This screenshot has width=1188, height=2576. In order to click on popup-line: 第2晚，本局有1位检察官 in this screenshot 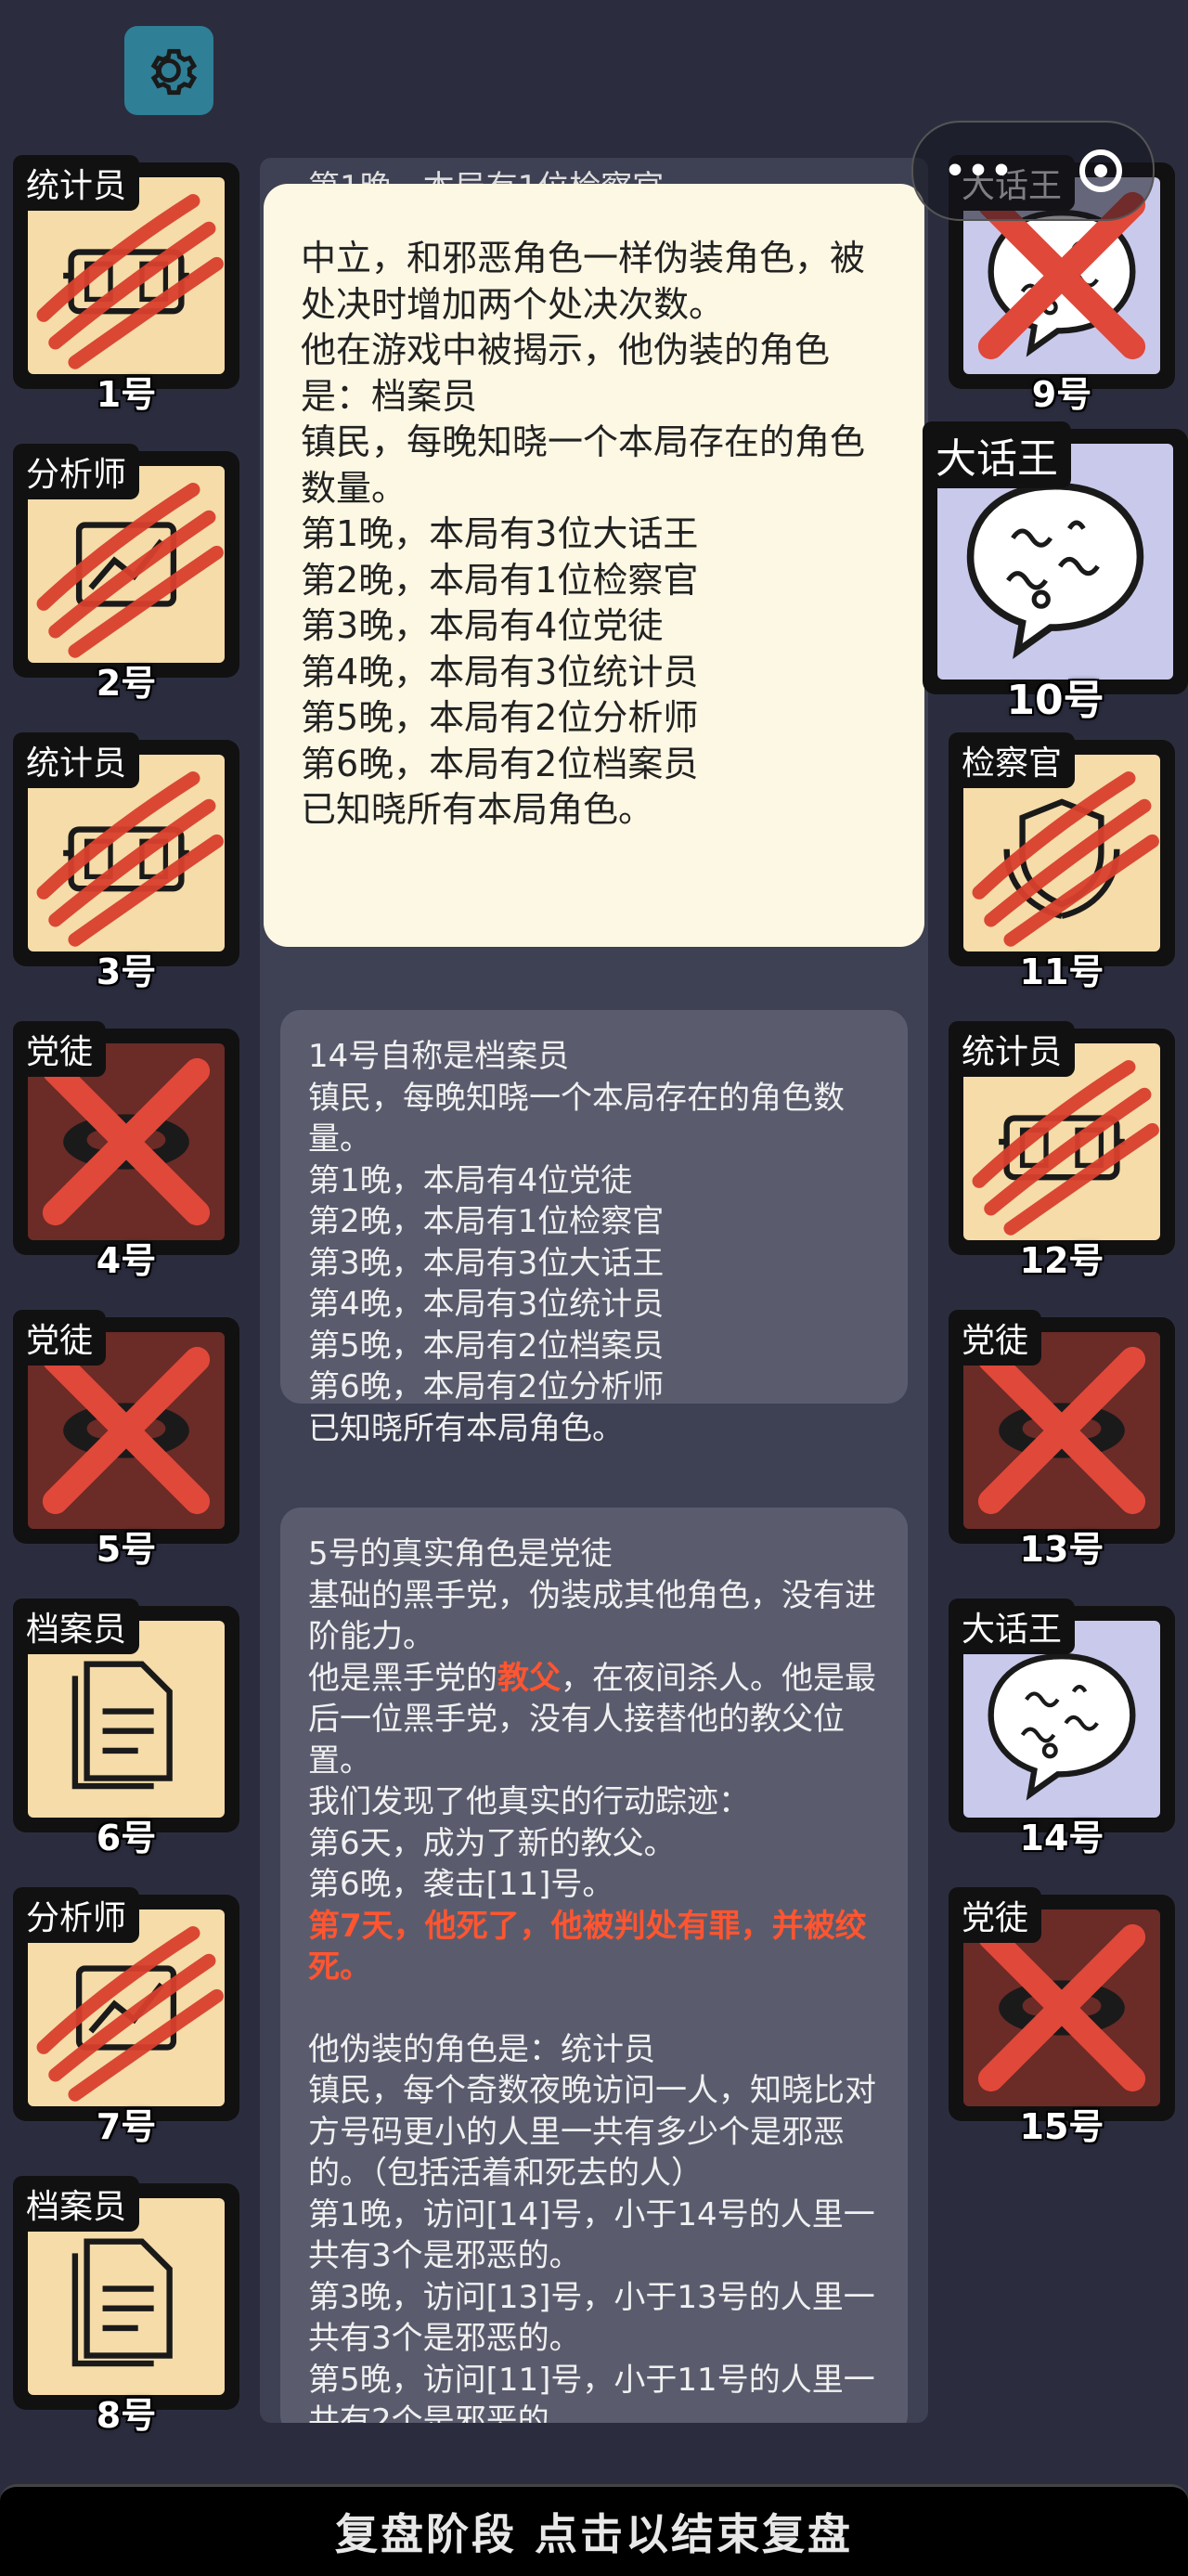, I will do `click(500, 580)`.